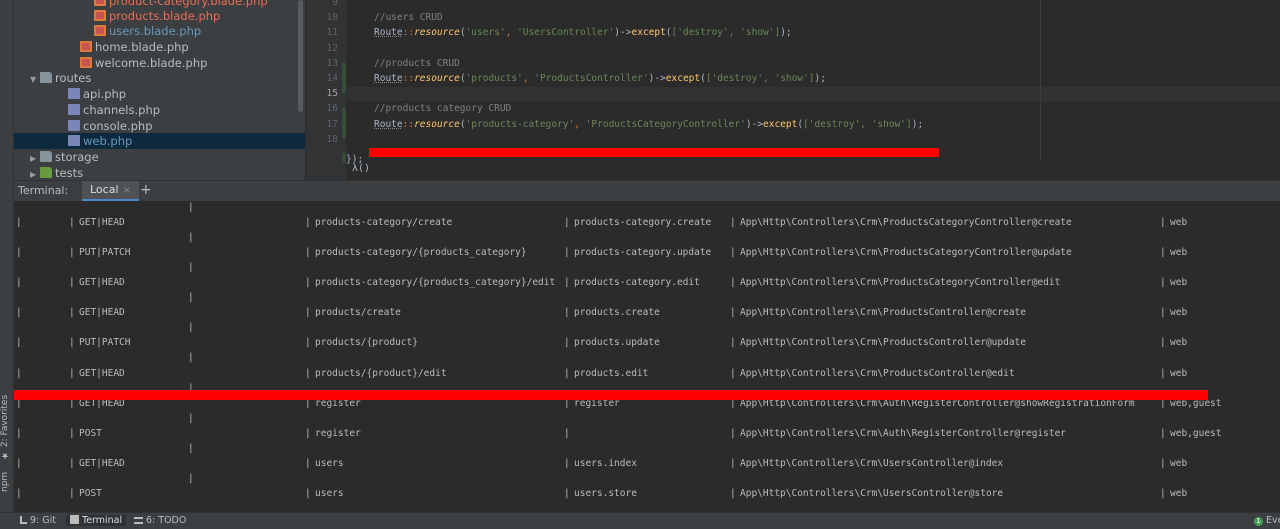  Describe the element at coordinates (1179, 253) in the screenshot. I see `route-mw-cell: web` at that location.